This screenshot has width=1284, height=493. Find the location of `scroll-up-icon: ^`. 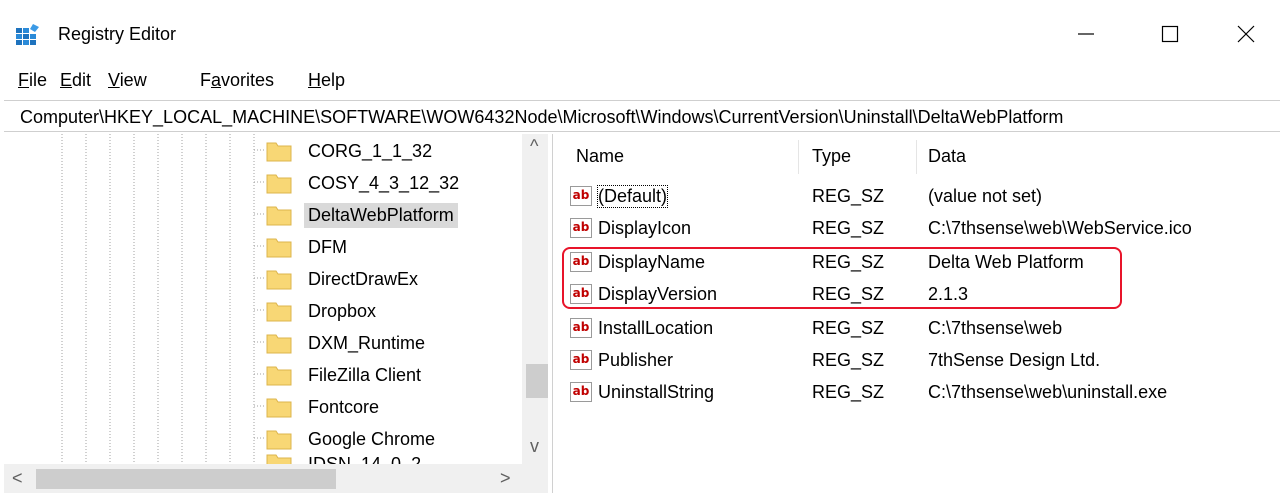

scroll-up-icon: ^ is located at coordinates (534, 146).